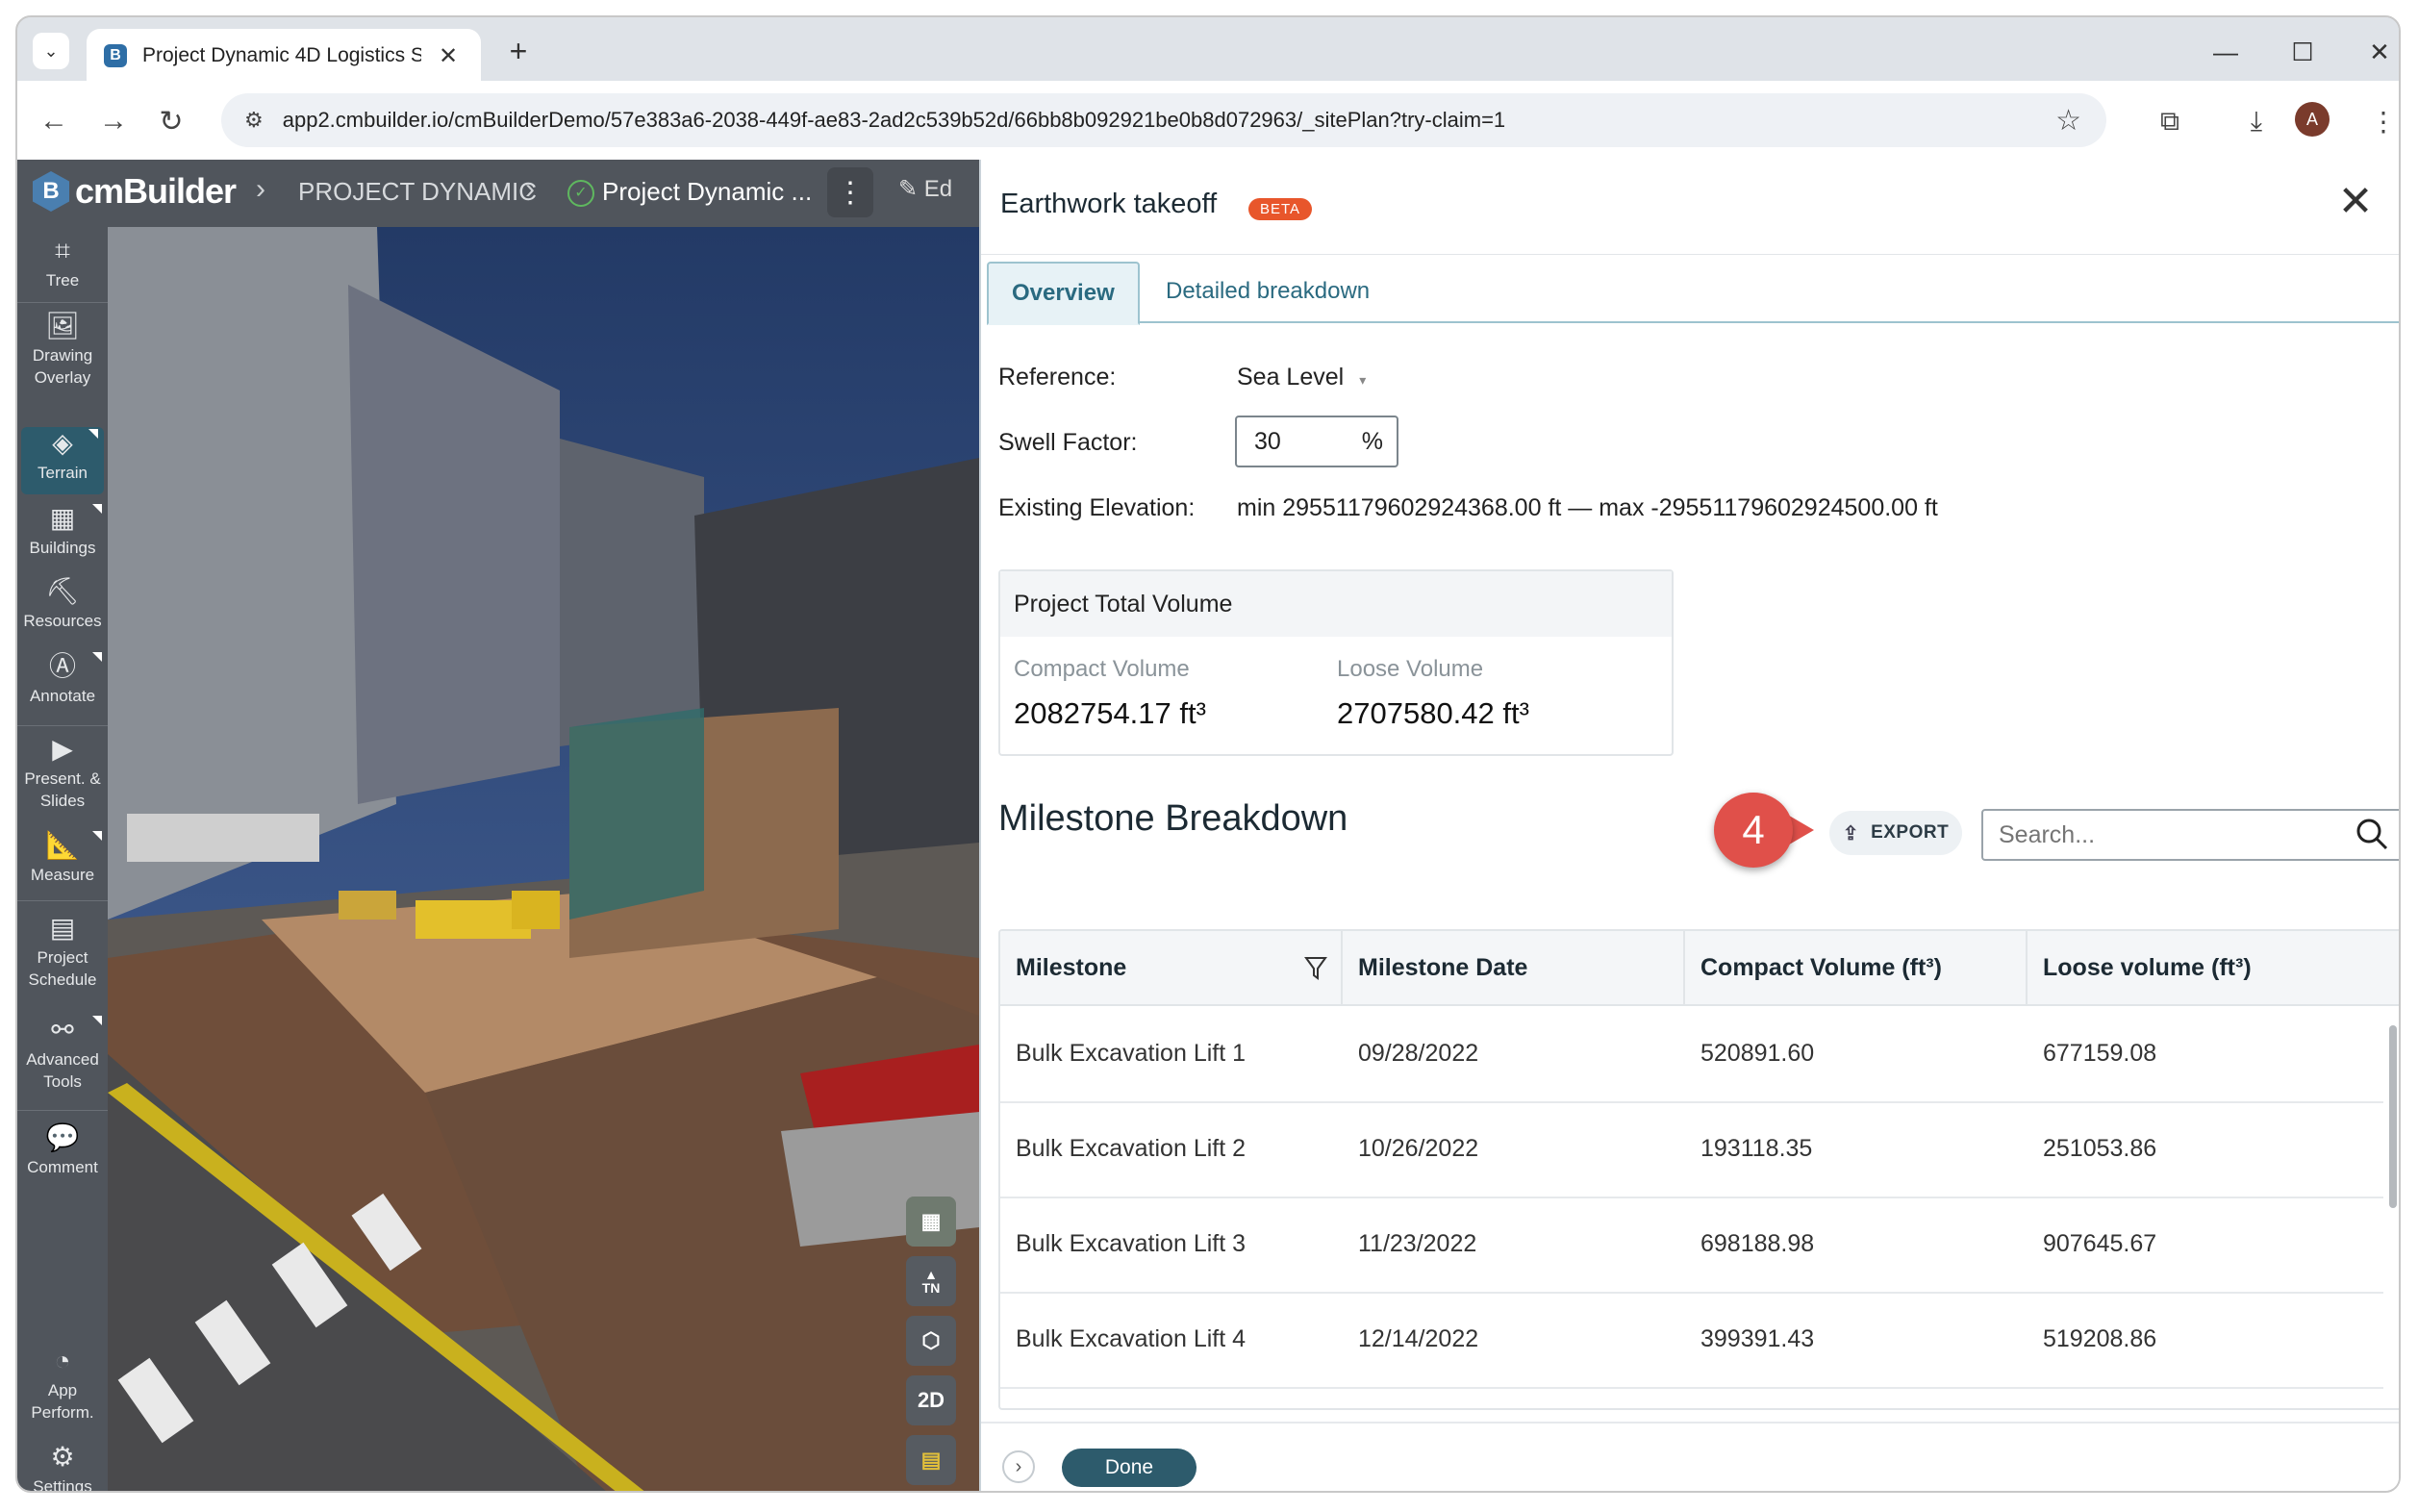 The image size is (2418, 1512). What do you see at coordinates (1856, 968) in the screenshot?
I see `column-header-compact-volume: Compact Volume (ft³)` at bounding box center [1856, 968].